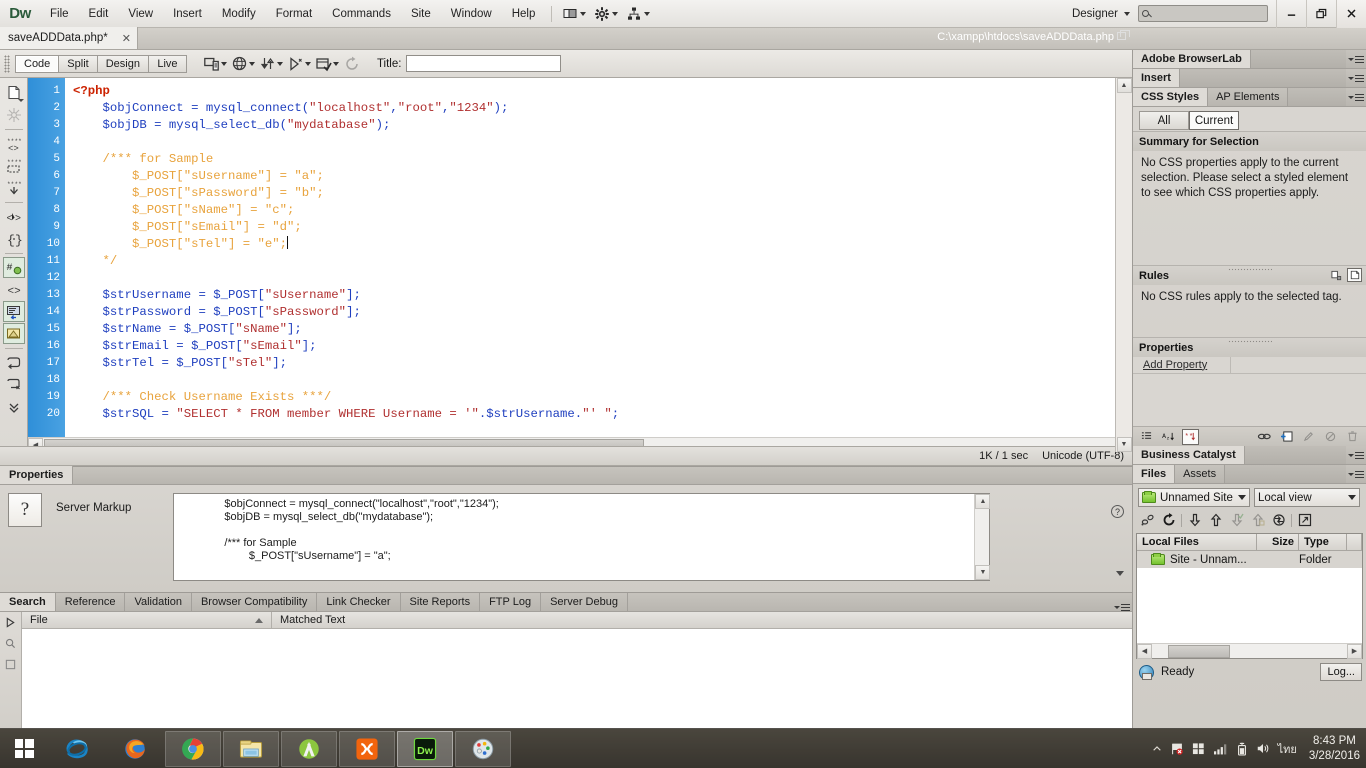  What do you see at coordinates (1332, 749) in the screenshot?
I see `clock: 8:43 PM 3/28/2016` at bounding box center [1332, 749].